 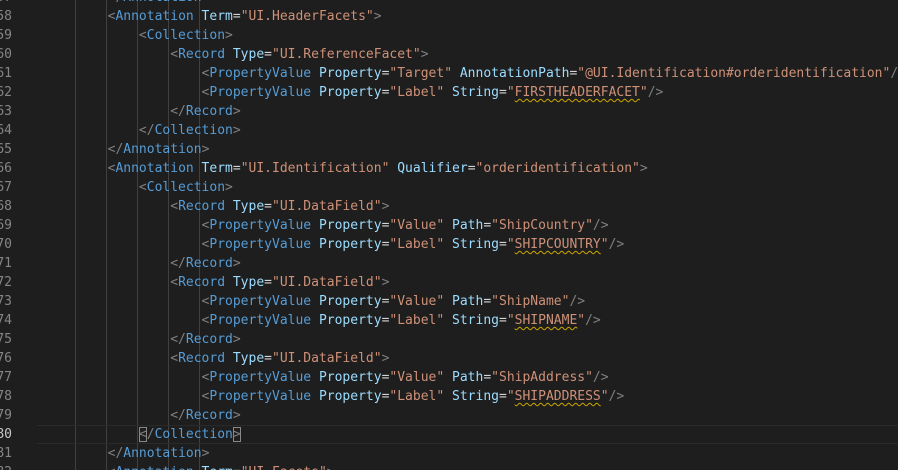 I want to click on line-number-text: 59, so click(x=6, y=35).